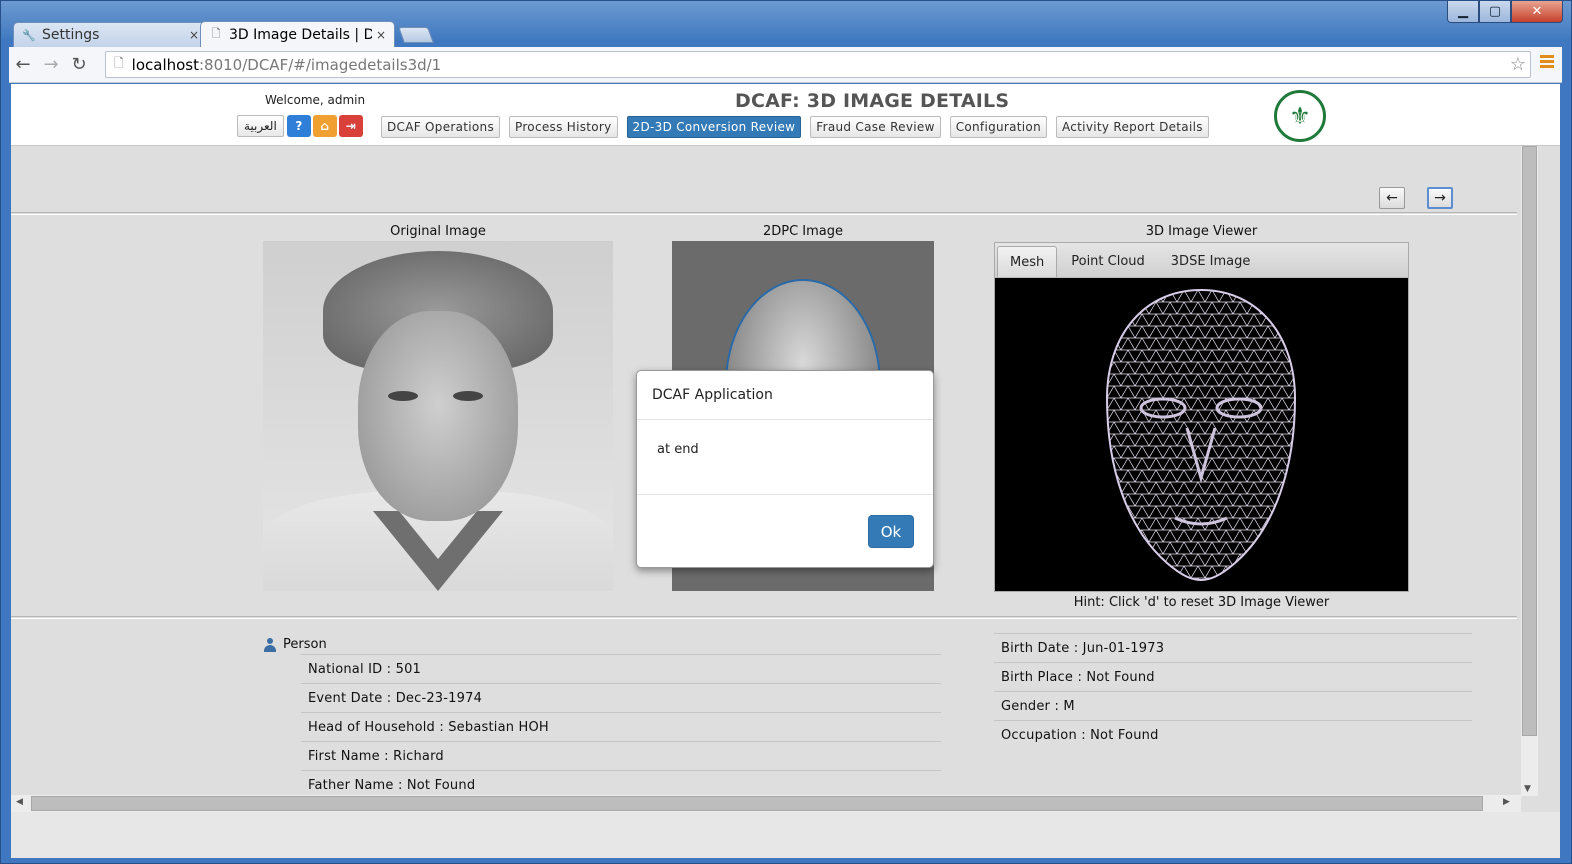 This screenshot has height=864, width=1572. I want to click on field-event-date: Event Date : Dec-23-1974, so click(621, 697).